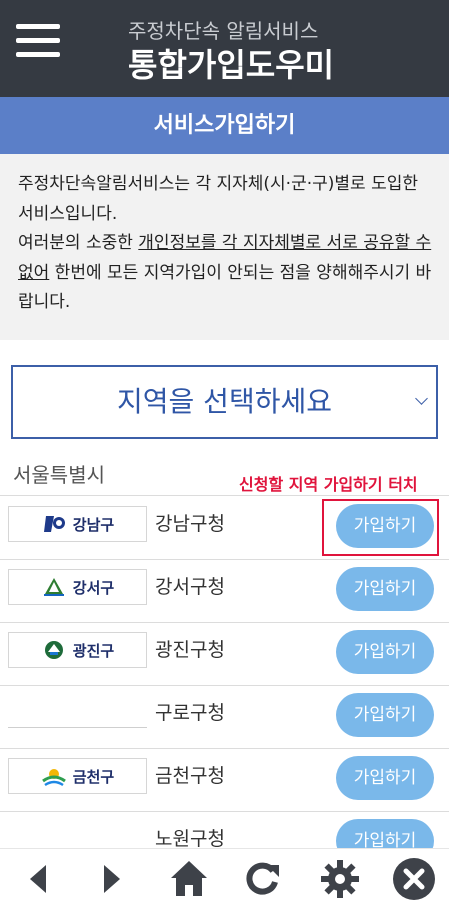  What do you see at coordinates (93, 587) in the screenshot?
I see `logo-text: 강서구` at bounding box center [93, 587].